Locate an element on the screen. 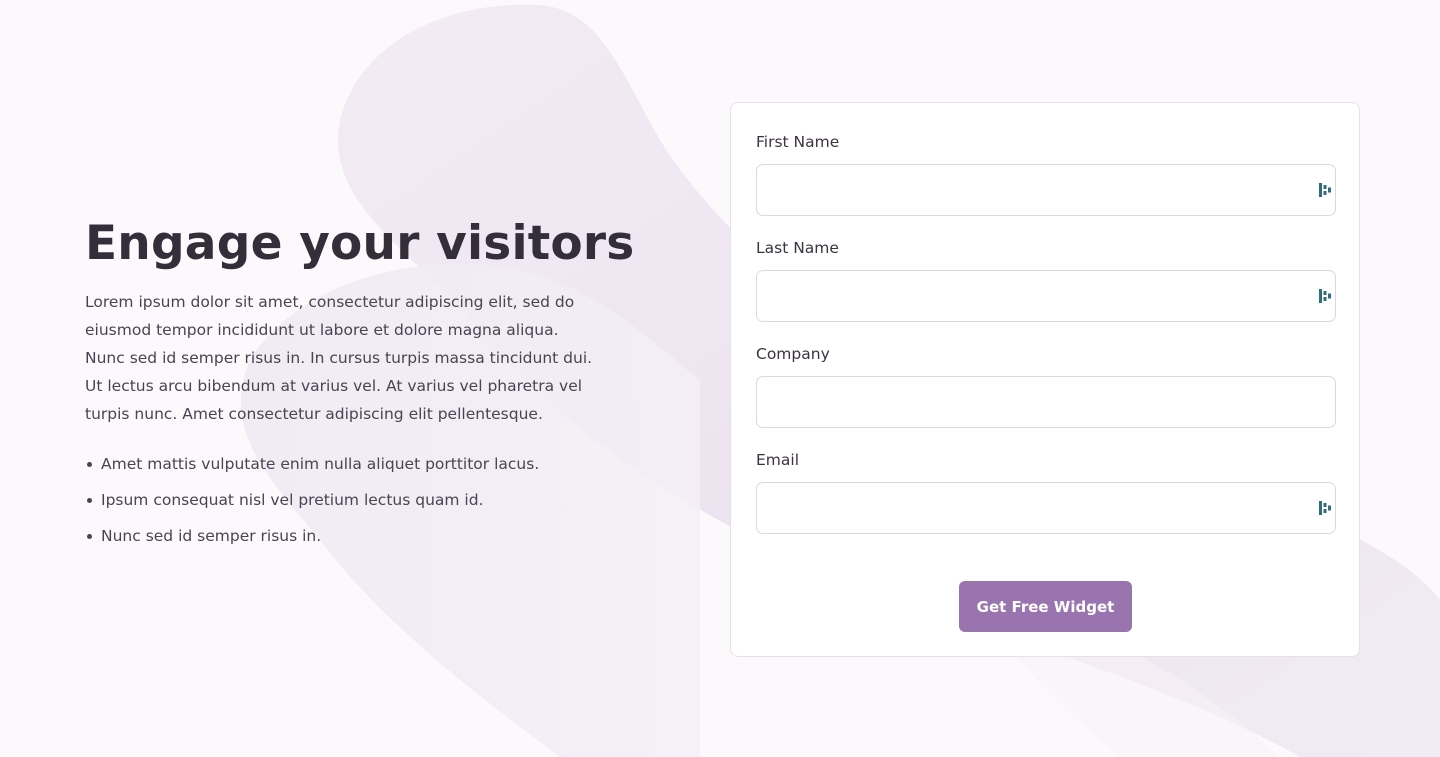 This screenshot has height=757, width=1440. company-field-group: Company is located at coordinates (1046, 385).